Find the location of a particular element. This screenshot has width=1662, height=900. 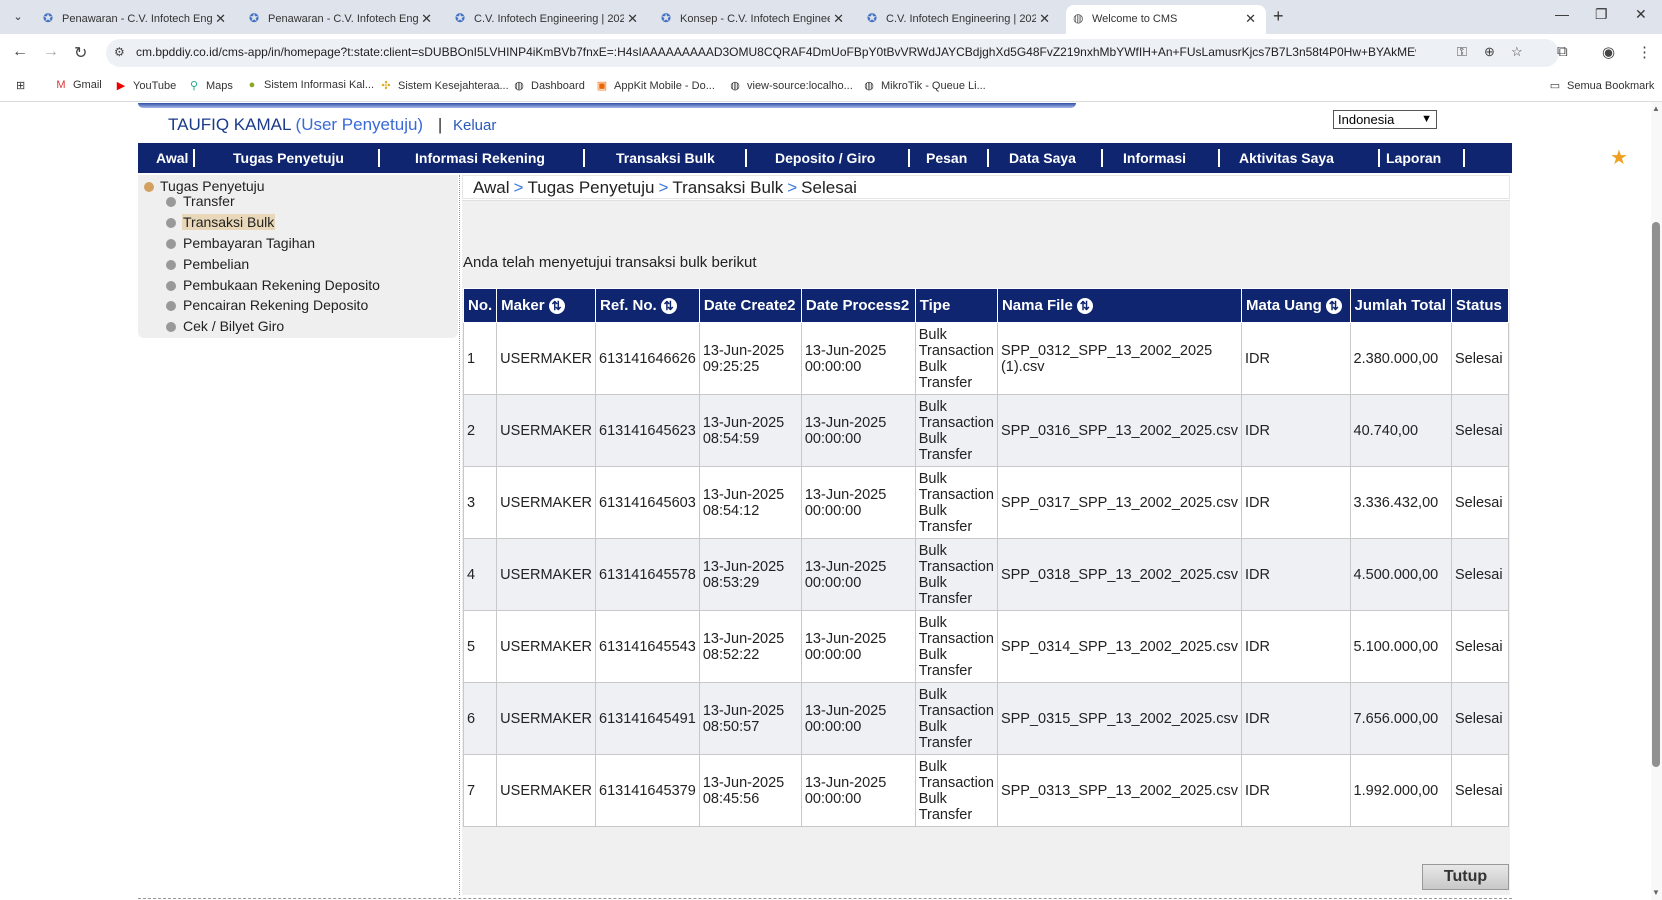

date-value: 13-Jun-2025 is located at coordinates (743, 710).